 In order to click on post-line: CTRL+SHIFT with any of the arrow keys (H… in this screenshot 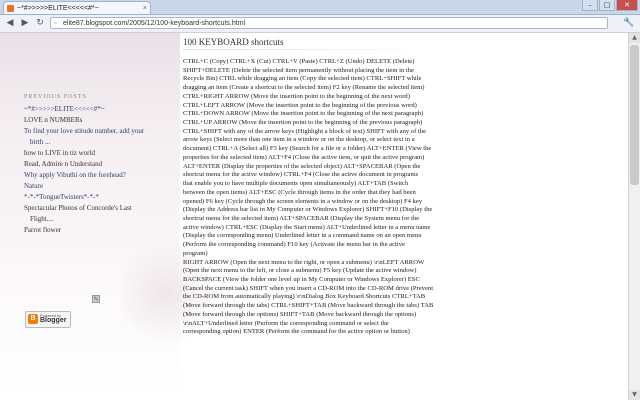, I will do `click(305, 131)`.